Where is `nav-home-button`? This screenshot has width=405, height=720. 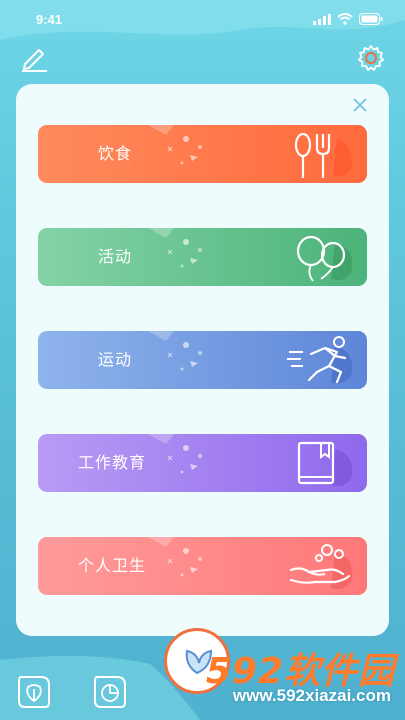 nav-home-button is located at coordinates (34, 692).